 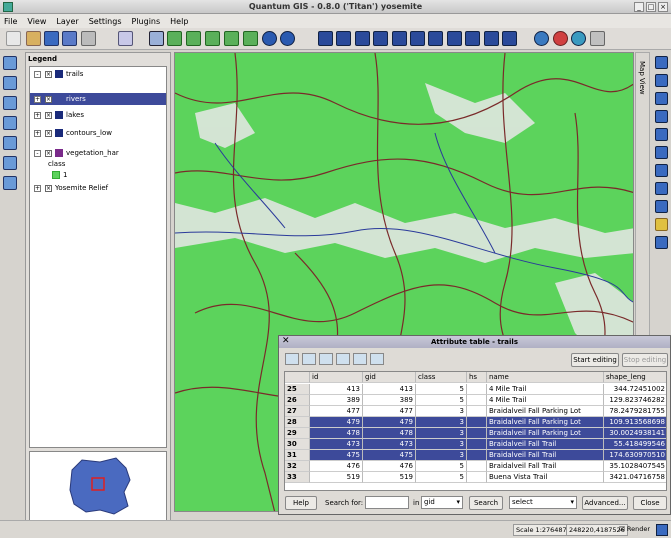 I want to click on row-number: 26, so click(x=297, y=400).